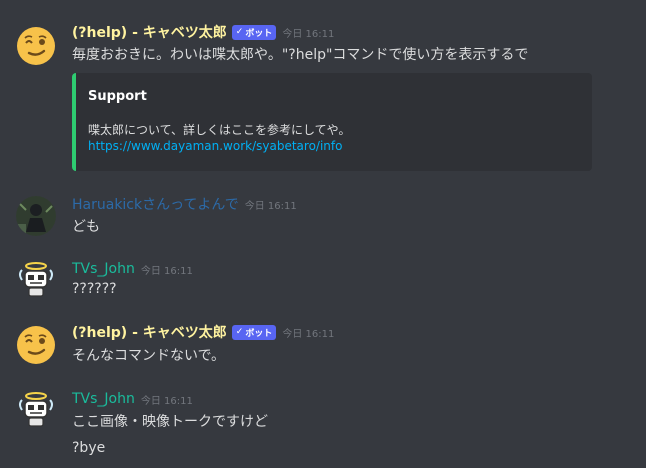 The image size is (646, 468). Describe the element at coordinates (215, 146) in the screenshot. I see `embed-link: https://www.dayaman.work/syabetaro/info` at that location.